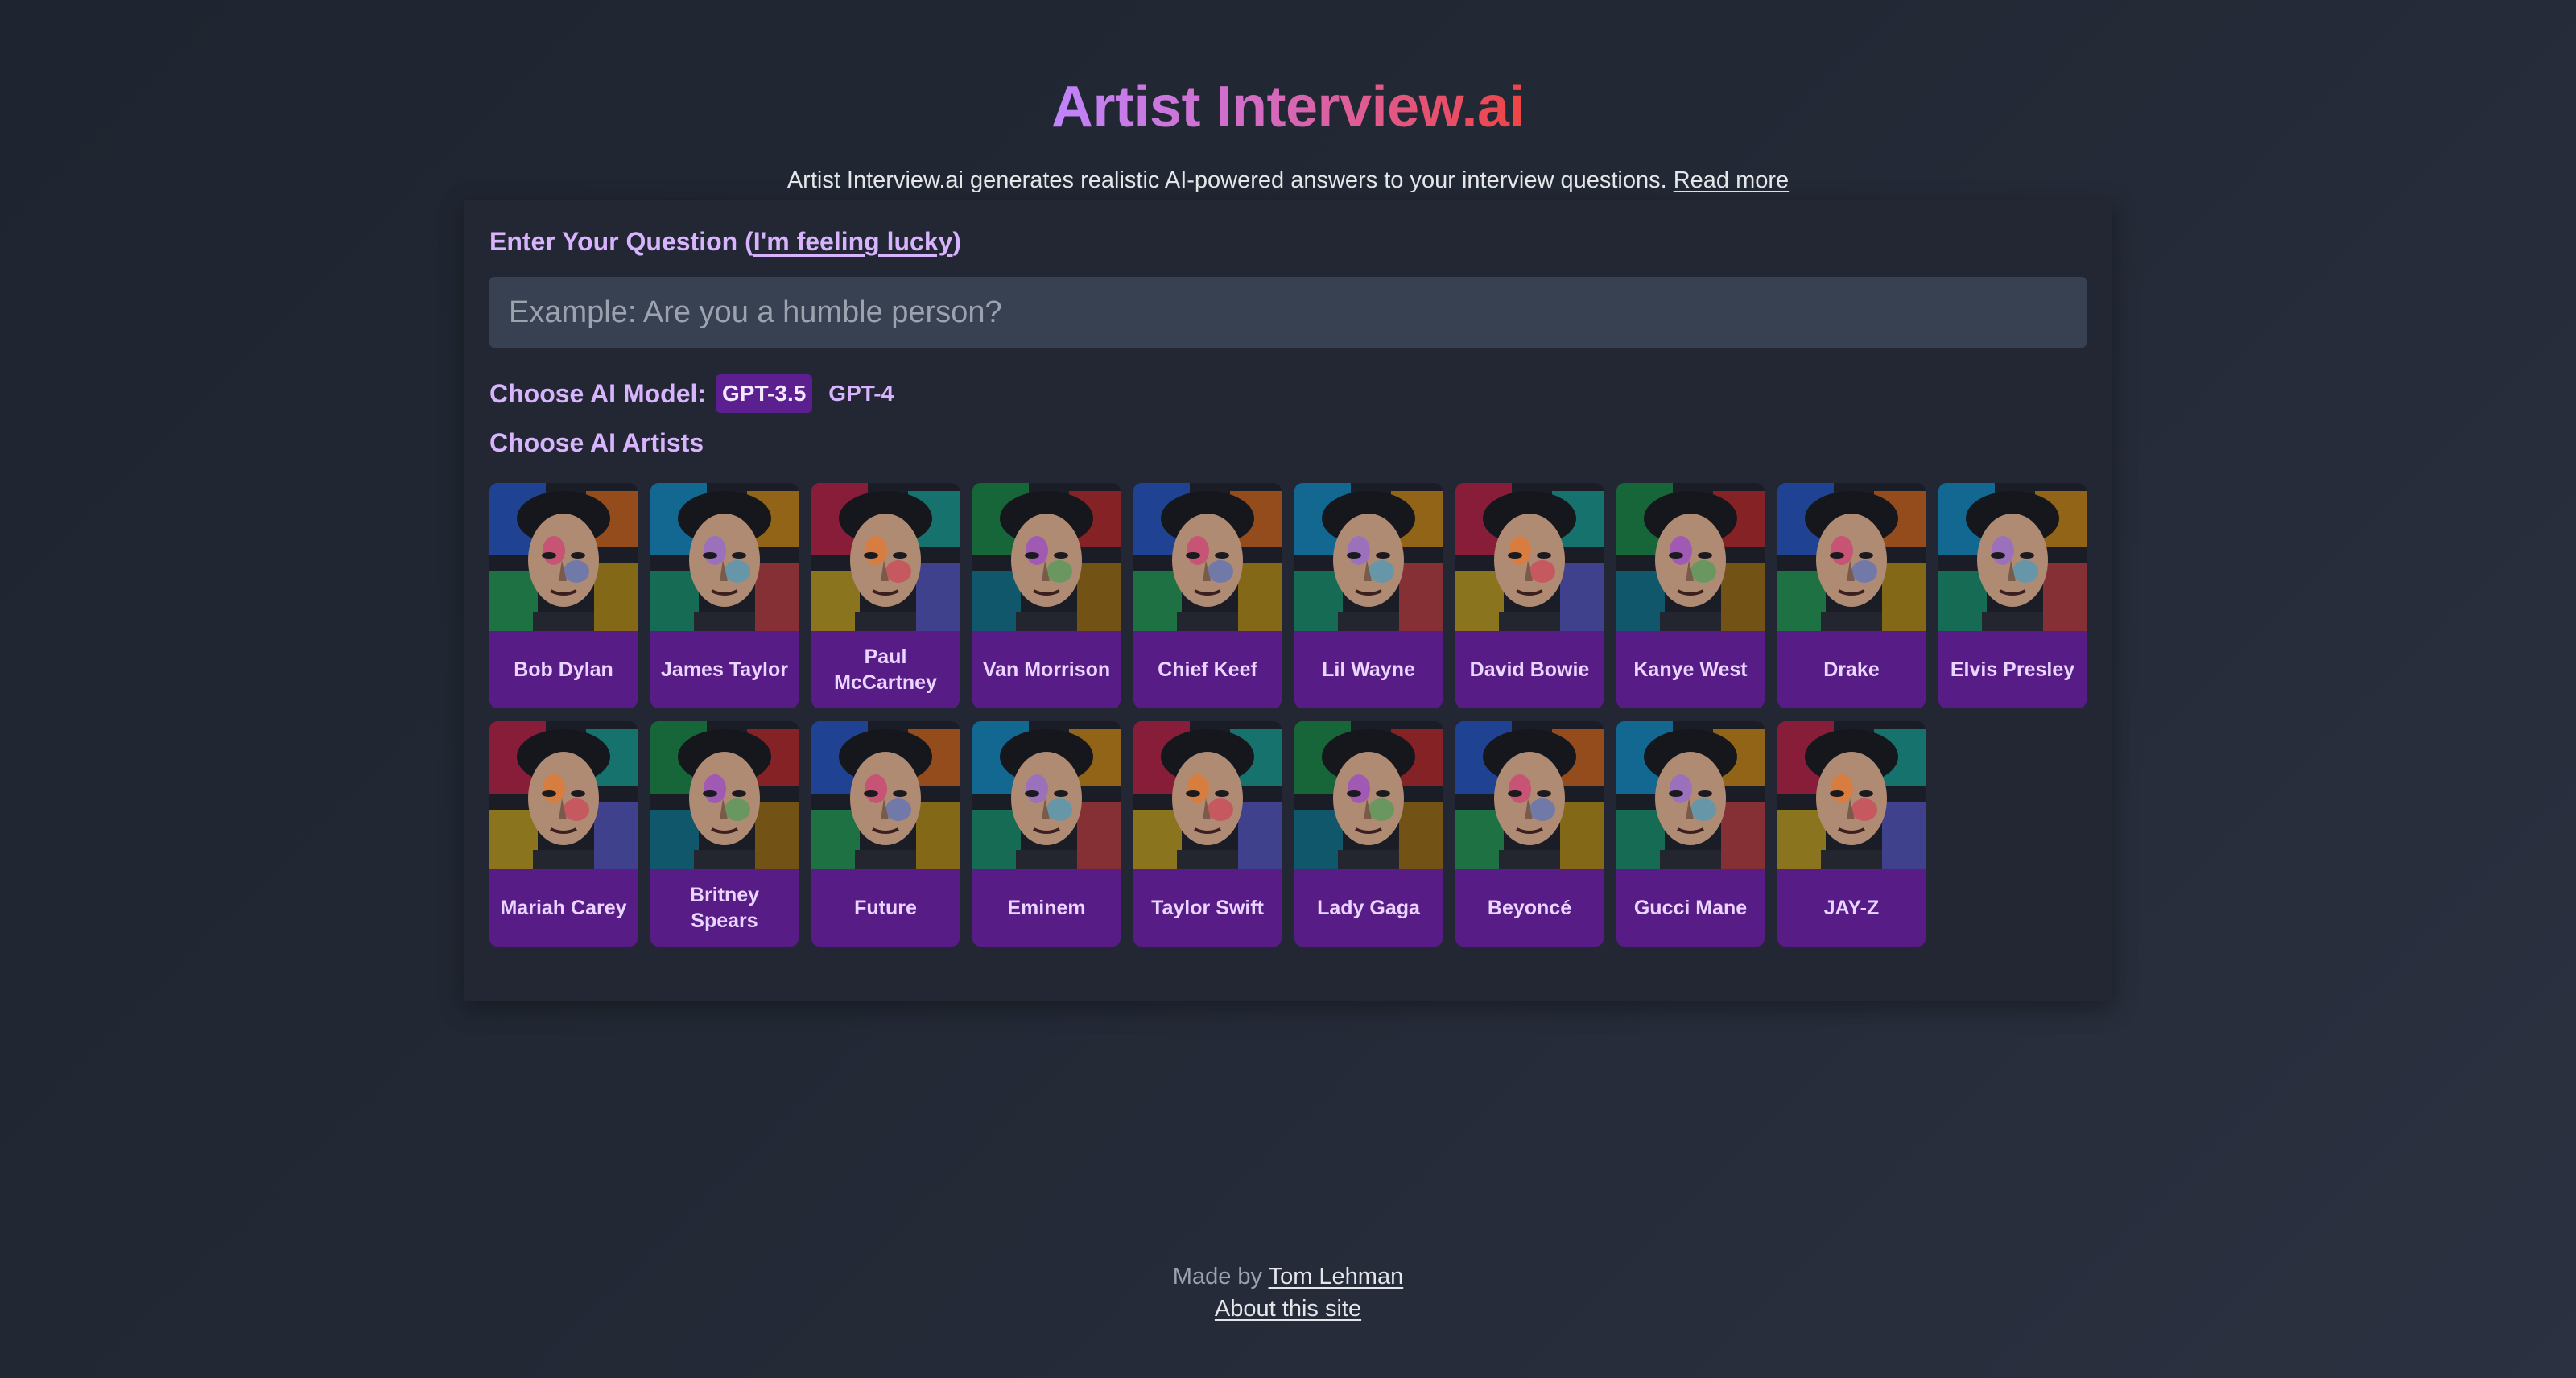 The image size is (2576, 1378). Describe the element at coordinates (1731, 180) in the screenshot. I see `read-more-link: Read more` at that location.